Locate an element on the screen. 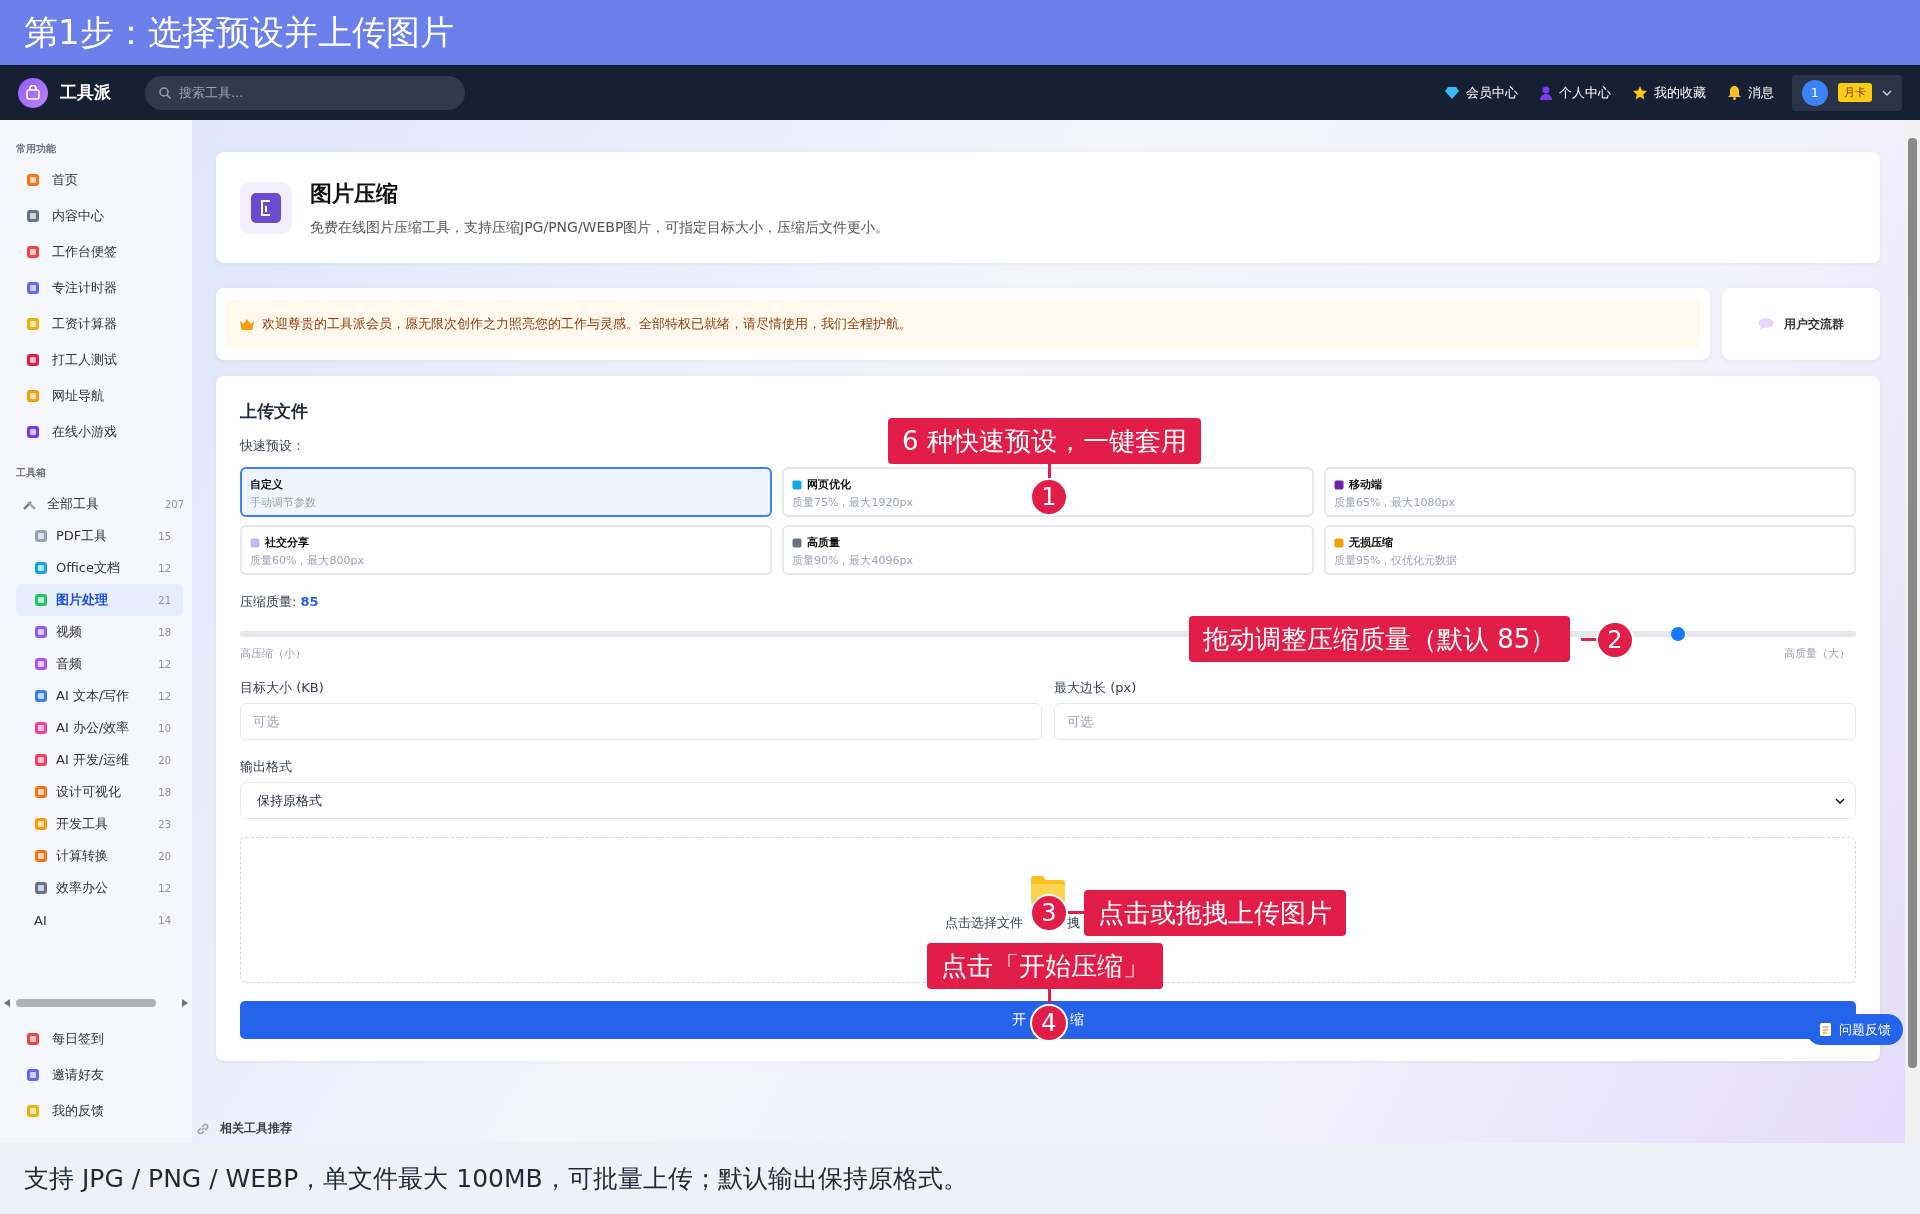 The width and height of the screenshot is (1920, 1214). count-label: 10 is located at coordinates (164, 728).